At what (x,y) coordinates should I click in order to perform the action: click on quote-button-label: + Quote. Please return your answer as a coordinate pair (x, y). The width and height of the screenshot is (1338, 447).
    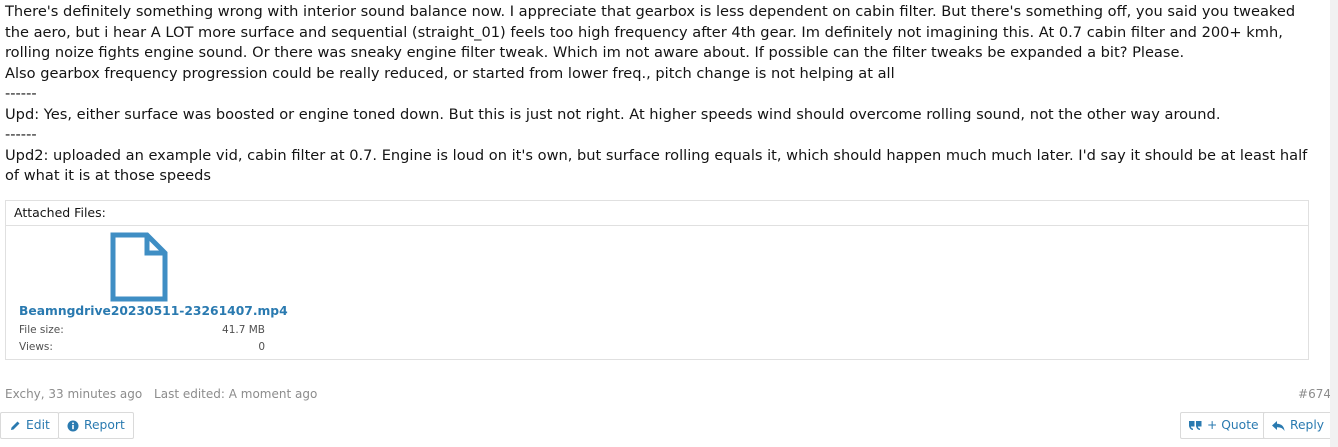
    Looking at the image, I should click on (1233, 425).